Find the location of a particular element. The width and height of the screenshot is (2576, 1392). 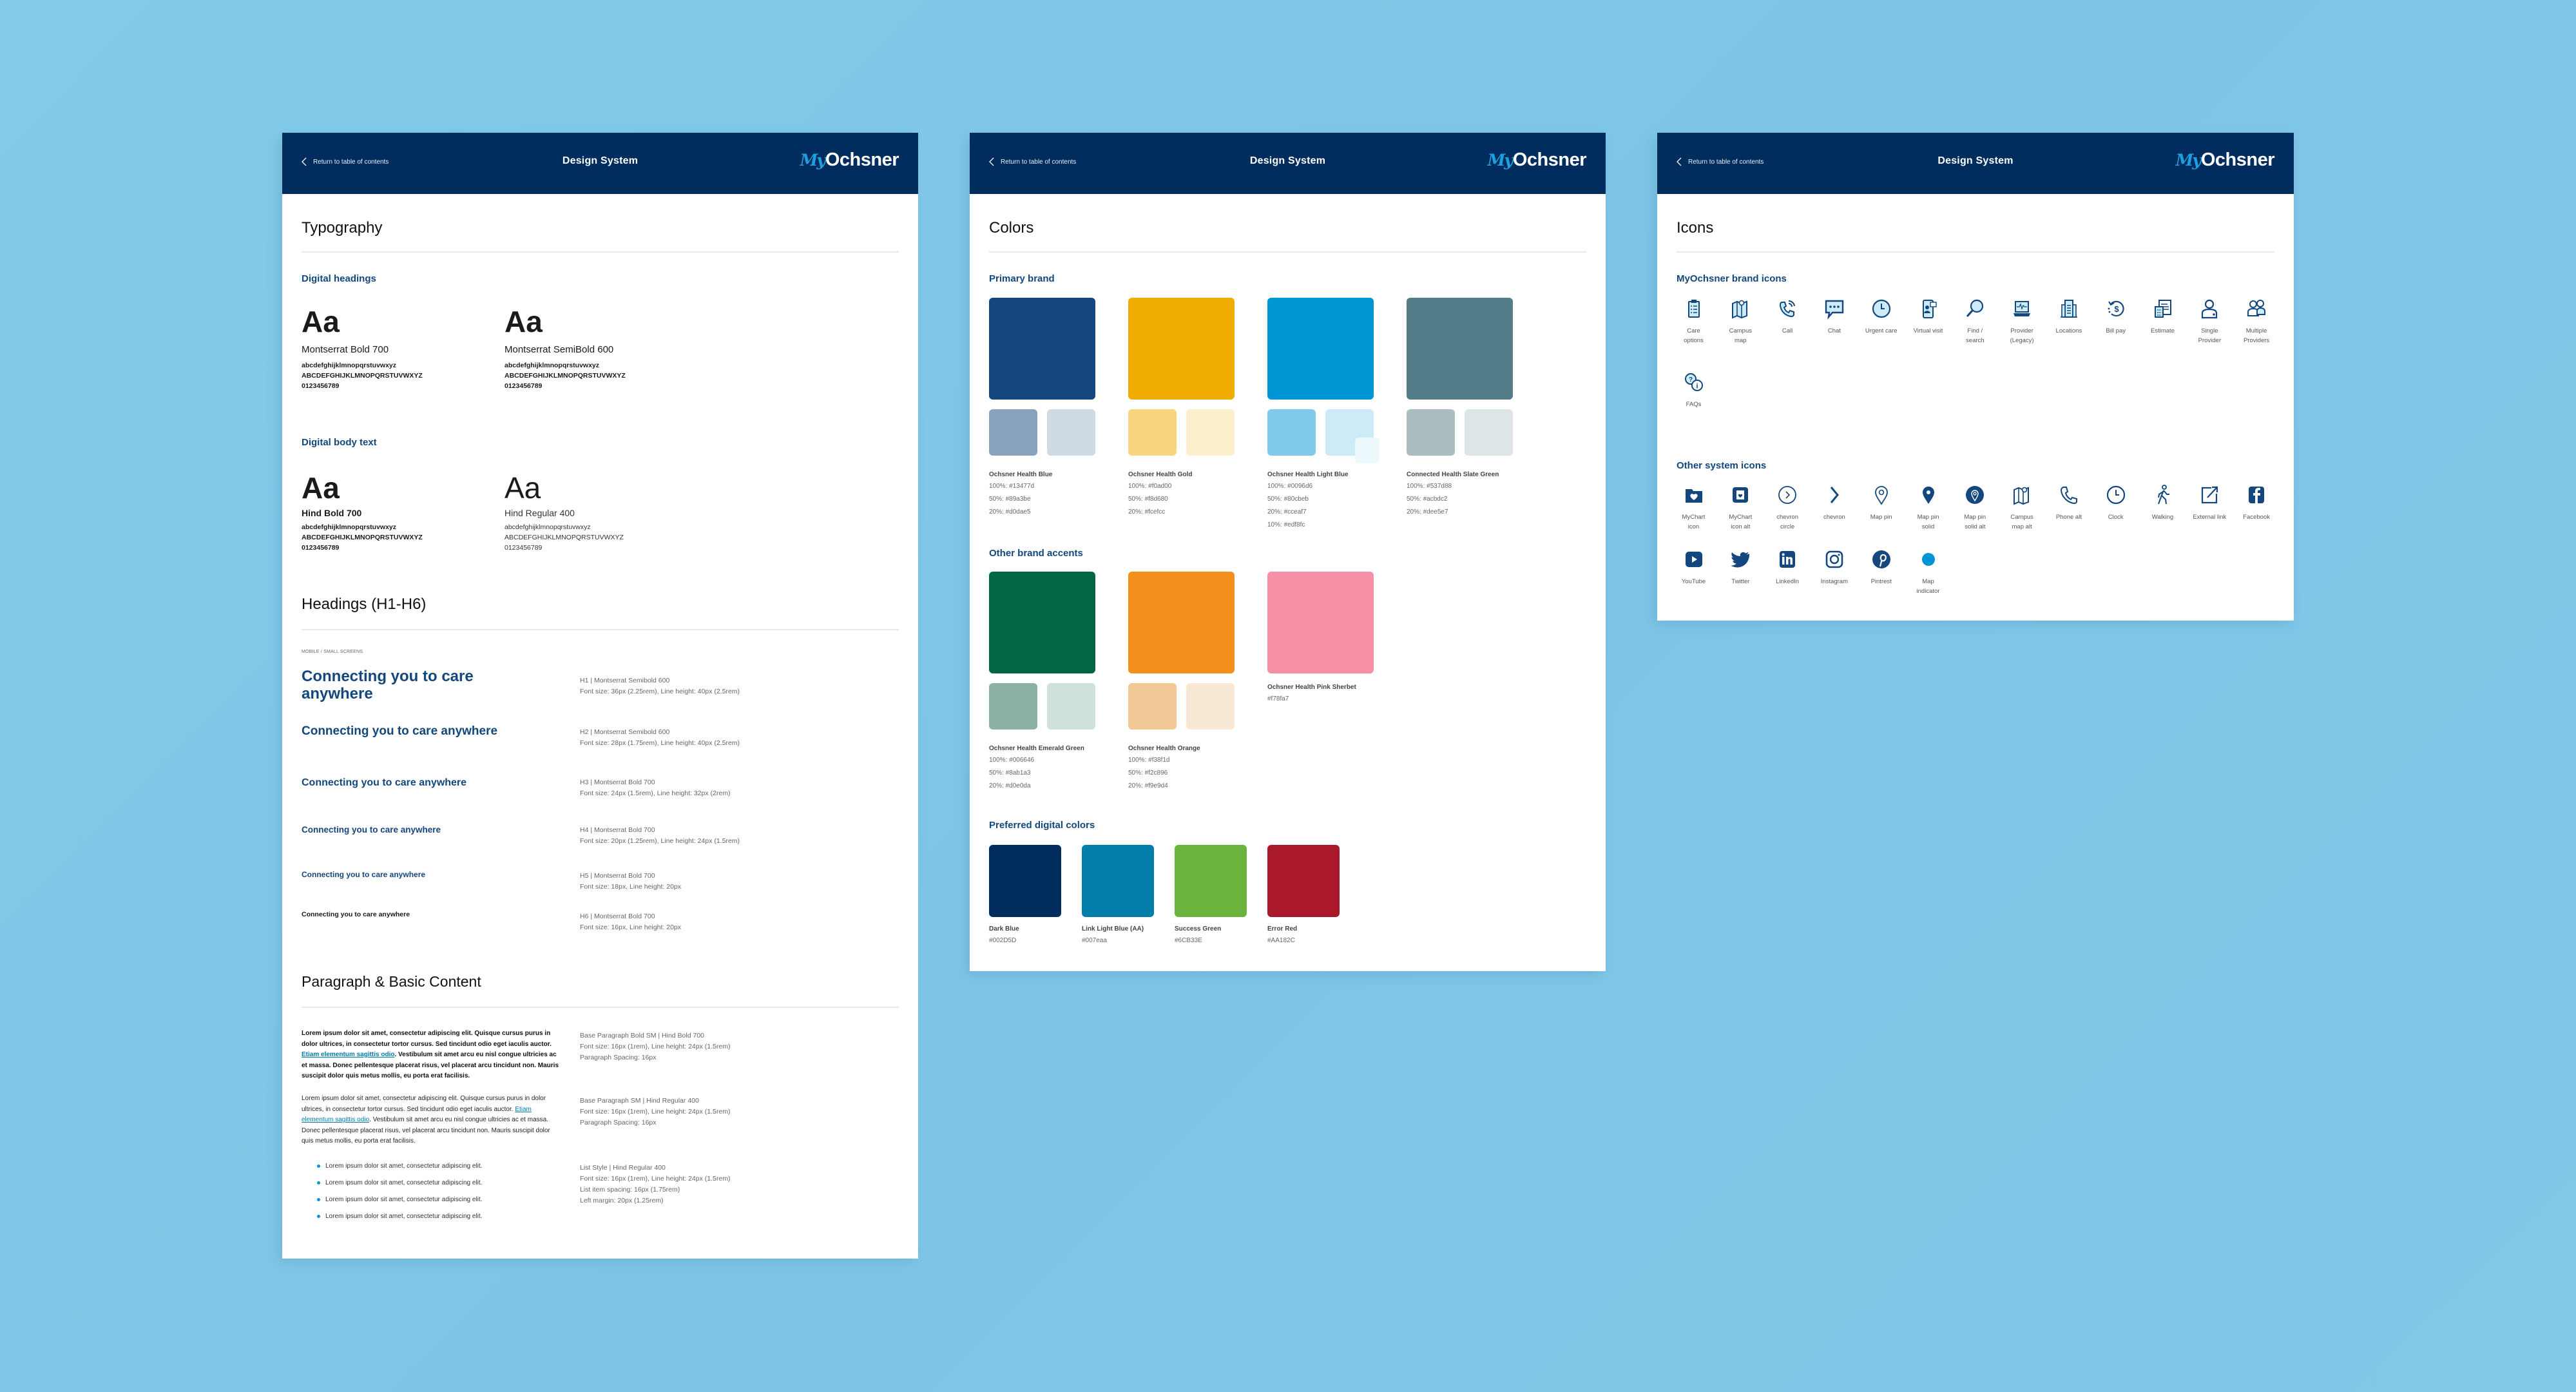

icon-tile: Map pin solid alt is located at coordinates (1976, 508).